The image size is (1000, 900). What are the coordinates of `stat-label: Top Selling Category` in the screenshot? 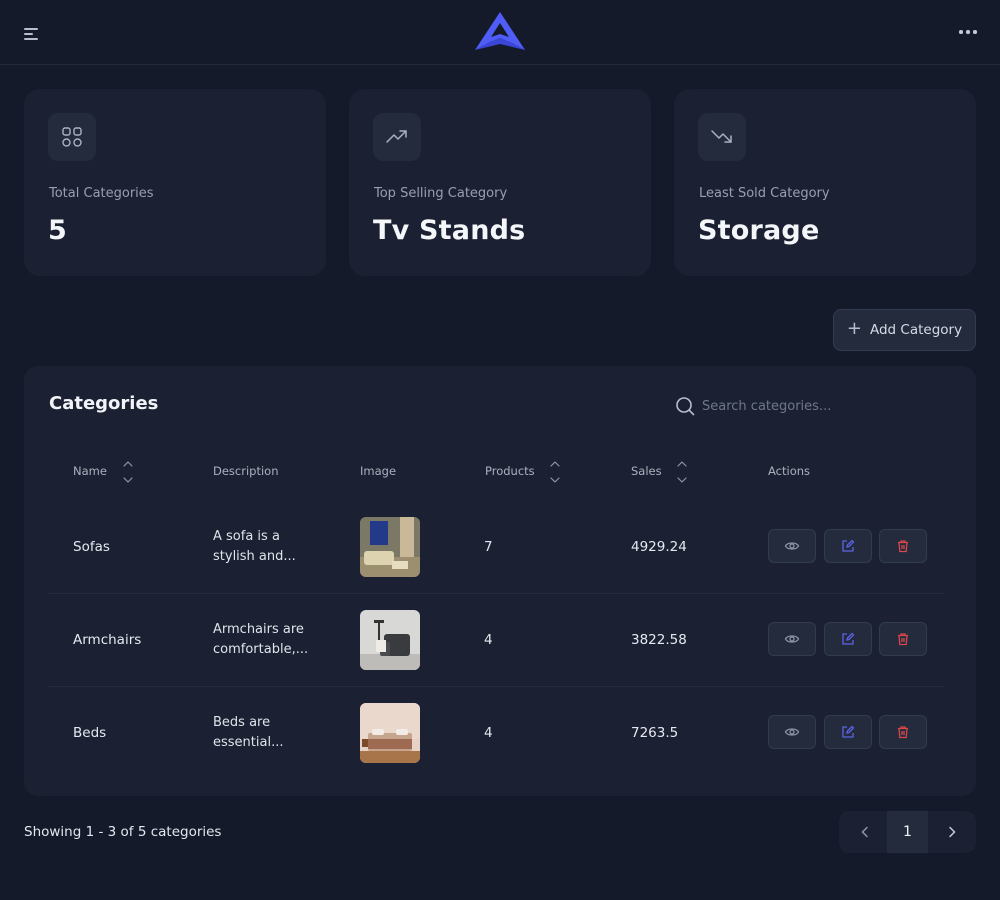 It's located at (441, 193).